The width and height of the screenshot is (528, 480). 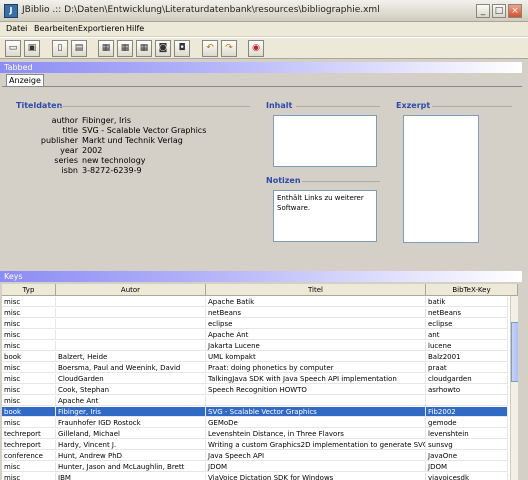 I want to click on undo-icon: ↶, so click(x=210, y=48).